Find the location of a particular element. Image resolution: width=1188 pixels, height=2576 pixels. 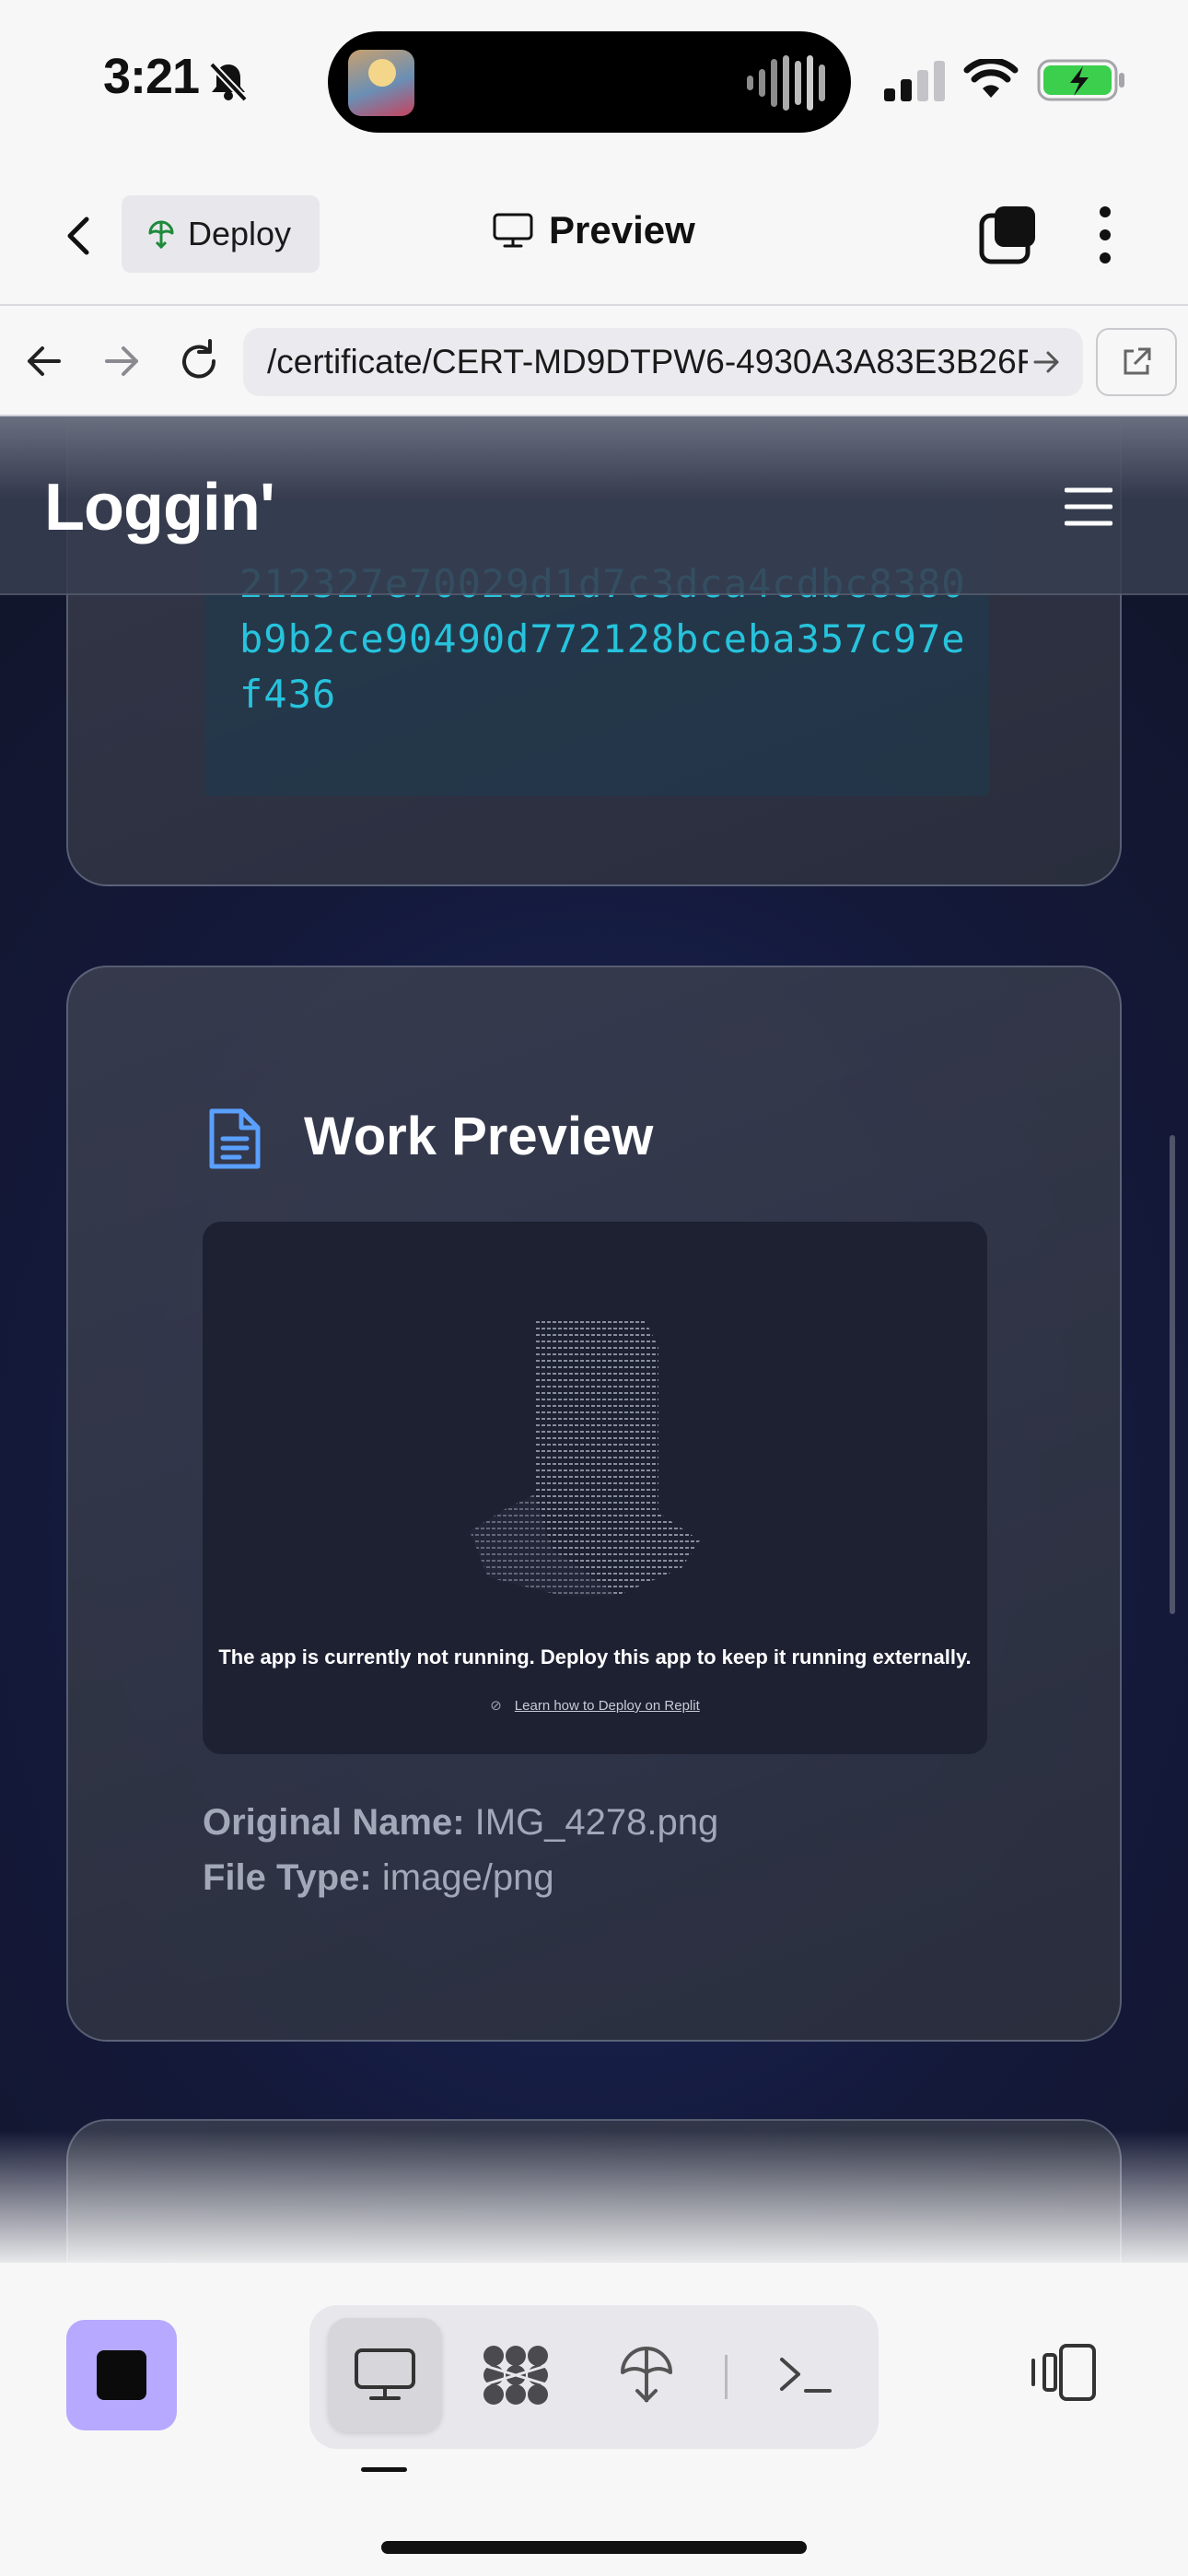

stop-button is located at coordinates (121, 2375).